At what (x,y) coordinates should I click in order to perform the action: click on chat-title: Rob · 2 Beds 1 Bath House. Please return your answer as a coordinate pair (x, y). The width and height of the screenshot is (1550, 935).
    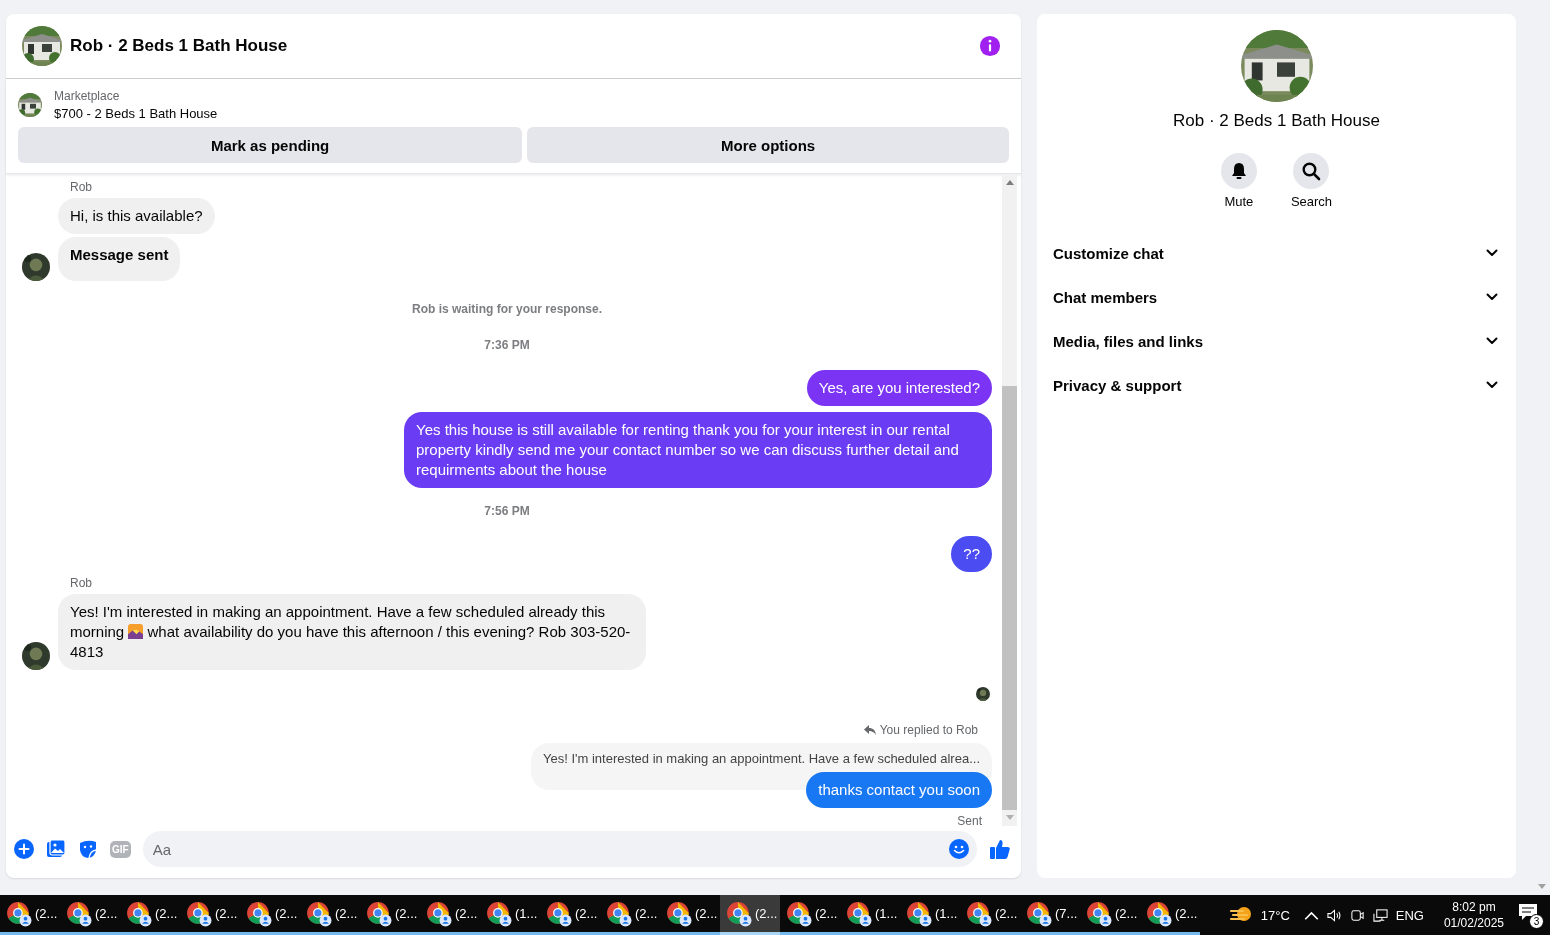
    Looking at the image, I should click on (179, 46).